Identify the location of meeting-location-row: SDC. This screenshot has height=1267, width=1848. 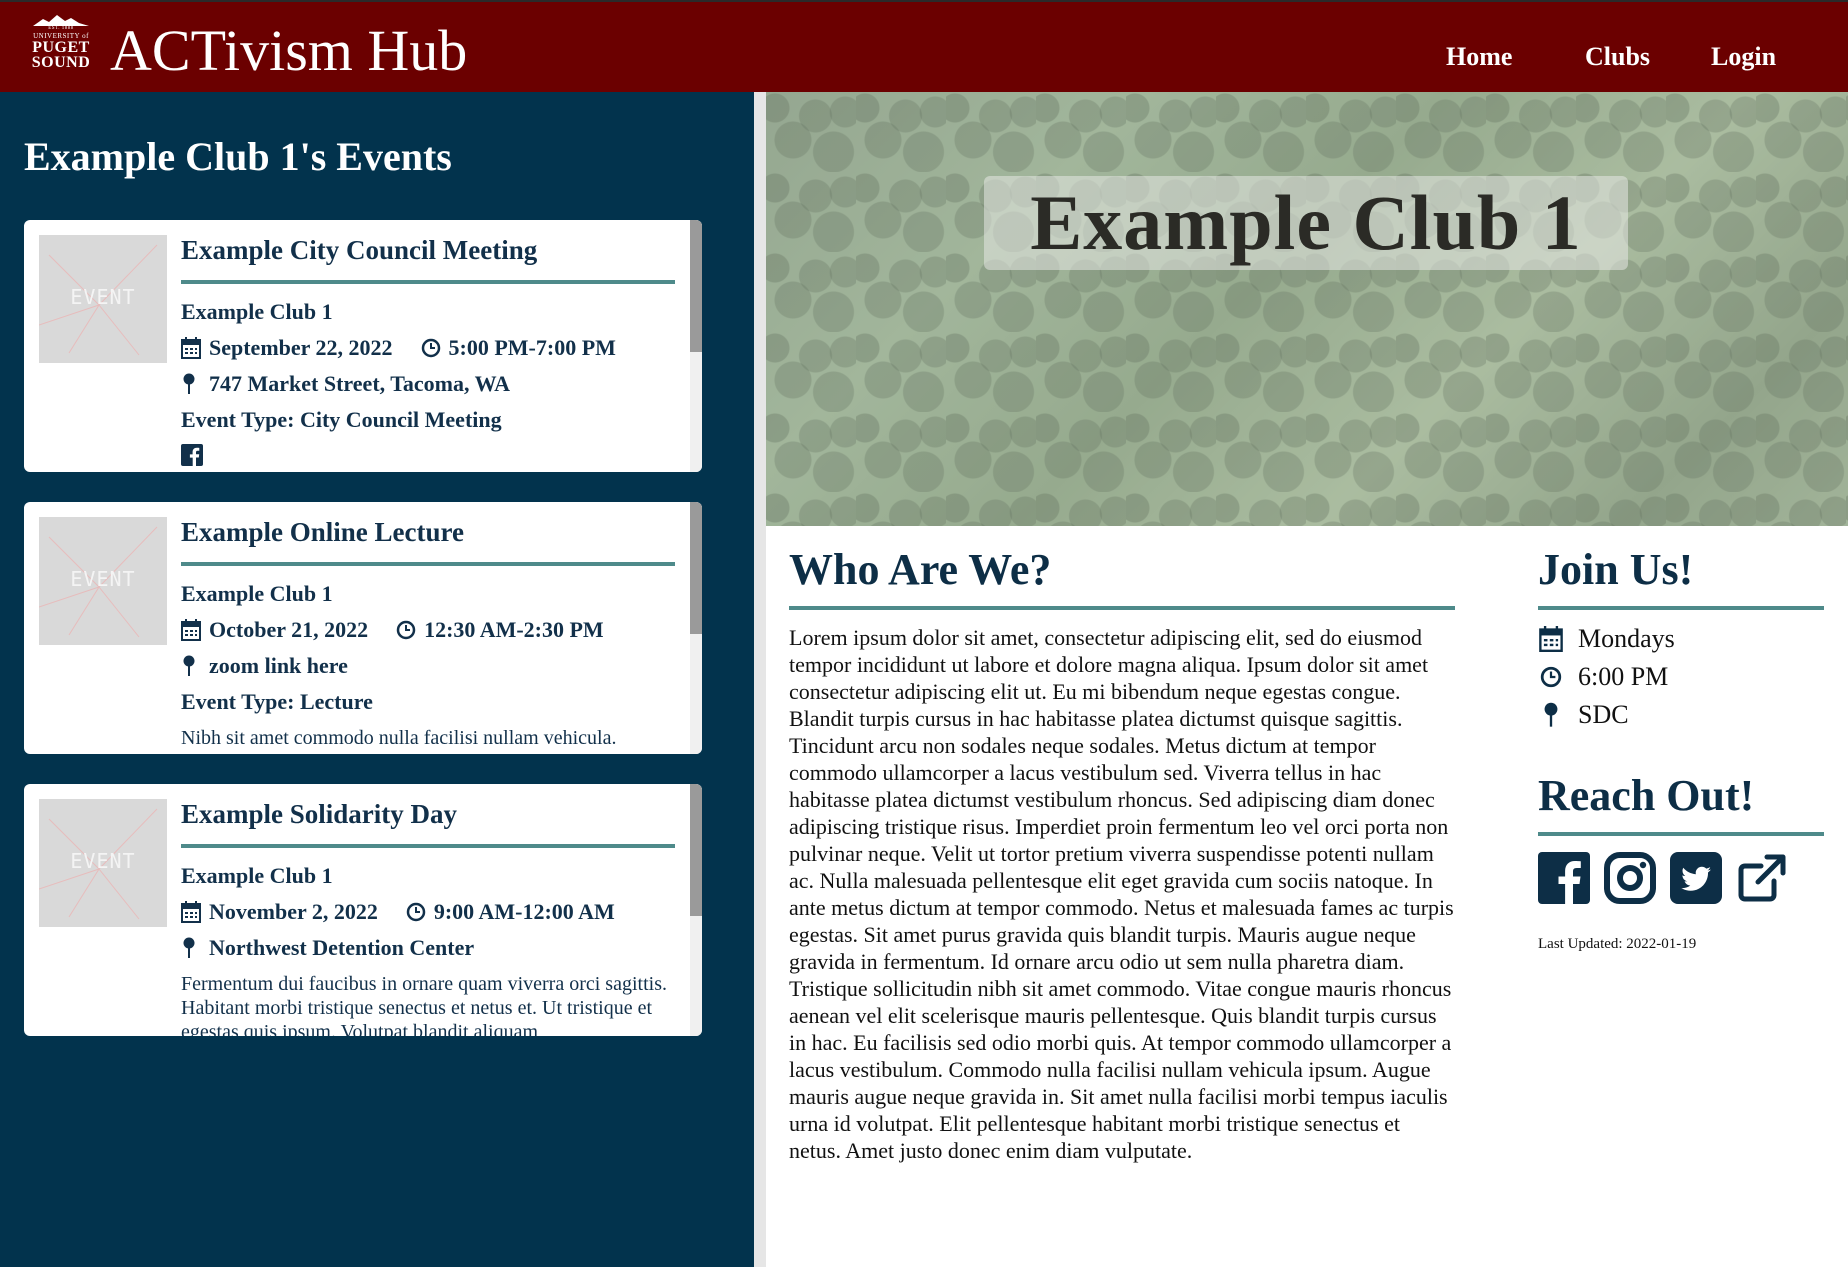
(1681, 715).